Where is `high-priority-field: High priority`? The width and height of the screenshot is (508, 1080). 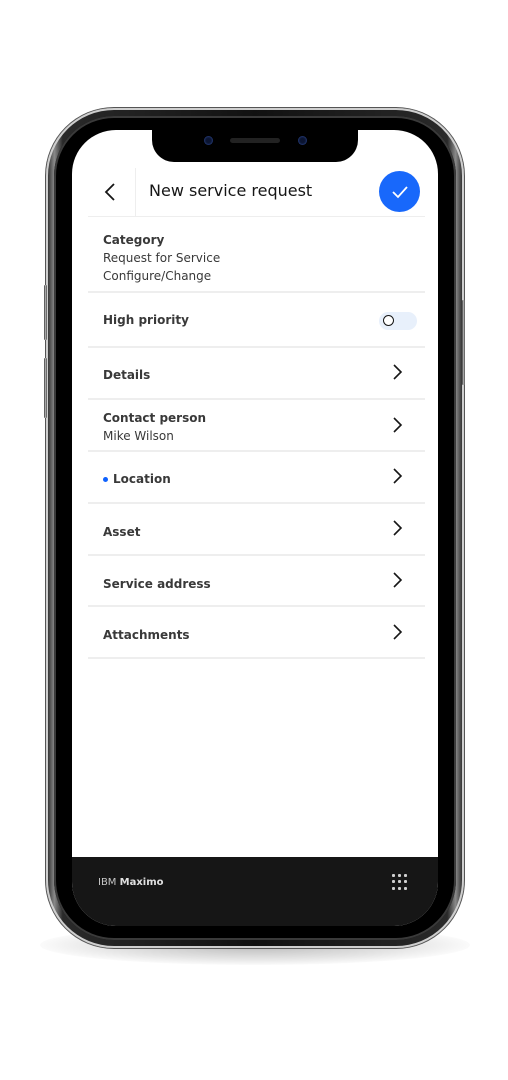 high-priority-field: High priority is located at coordinates (256, 320).